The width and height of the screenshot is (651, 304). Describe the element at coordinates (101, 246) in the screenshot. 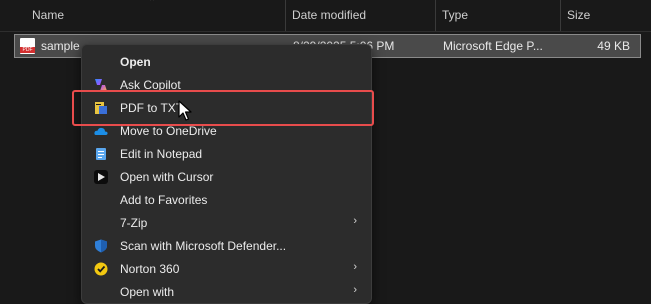

I see `defender-shield-icon` at that location.